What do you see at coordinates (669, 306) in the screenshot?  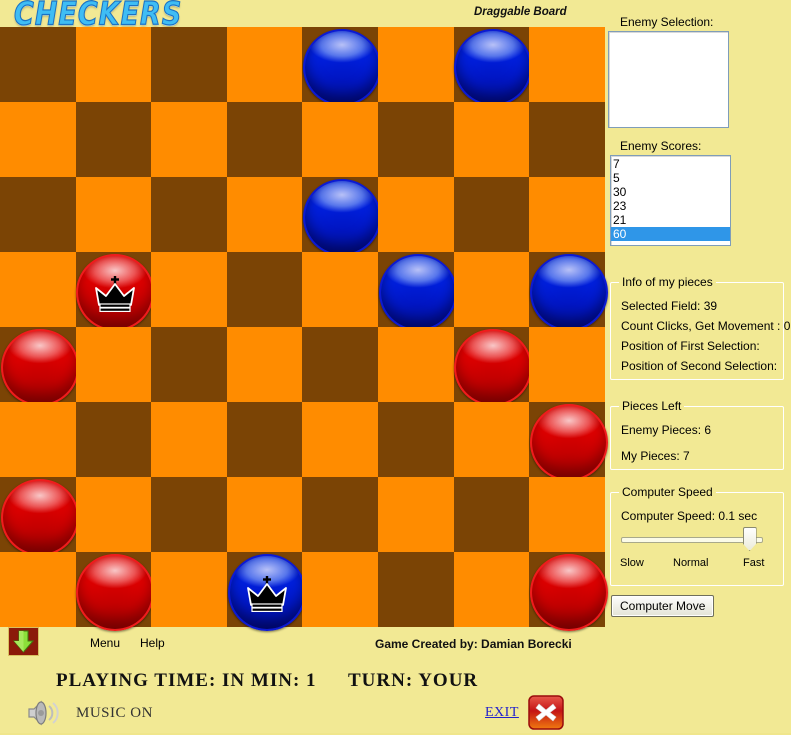 I see `selected-field-value: Selected Field: 39` at bounding box center [669, 306].